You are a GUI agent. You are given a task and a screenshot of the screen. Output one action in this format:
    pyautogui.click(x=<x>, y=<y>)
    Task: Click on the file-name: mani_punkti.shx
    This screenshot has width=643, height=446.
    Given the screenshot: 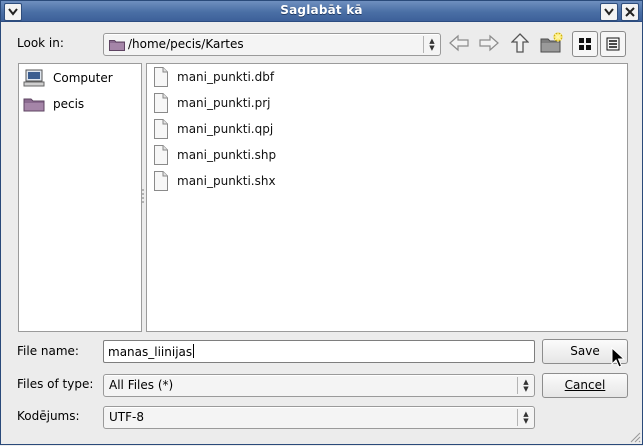 What is the action you would take?
    pyautogui.click(x=226, y=181)
    